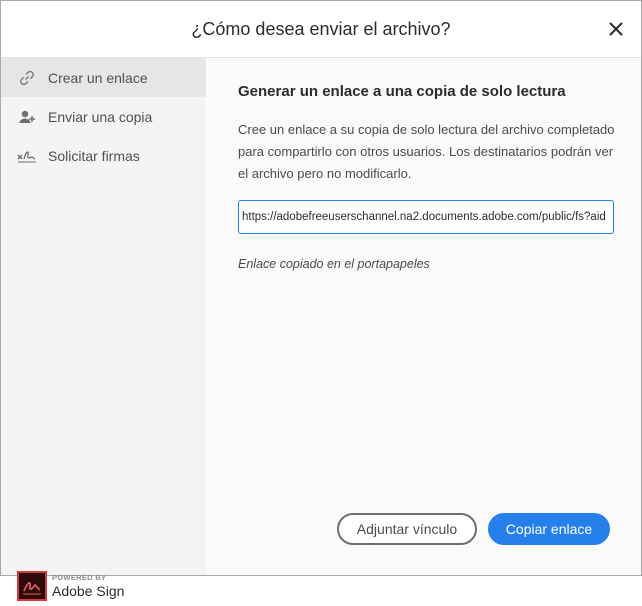 Image resolution: width=642 pixels, height=606 pixels. I want to click on sidebar-item-label: Enviar una copia, so click(100, 116).